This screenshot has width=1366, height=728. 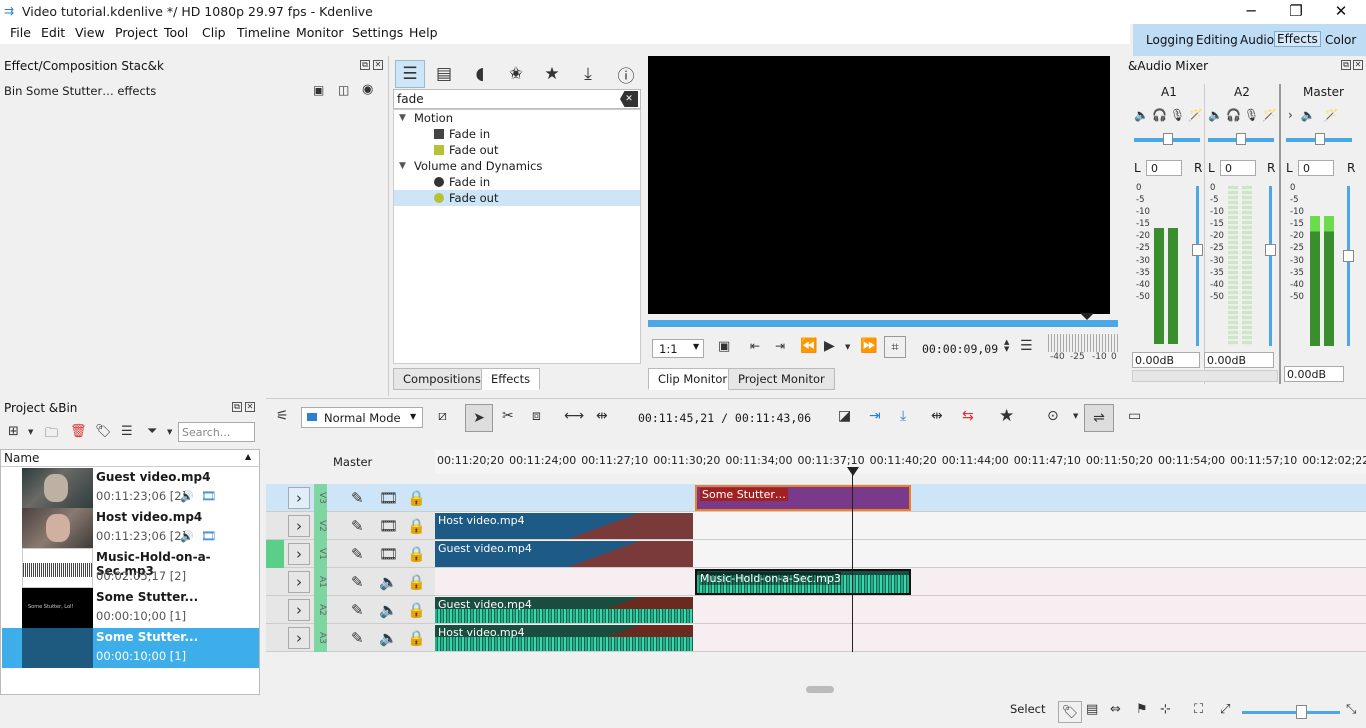 I want to click on track-tag: A1, so click(x=320, y=582).